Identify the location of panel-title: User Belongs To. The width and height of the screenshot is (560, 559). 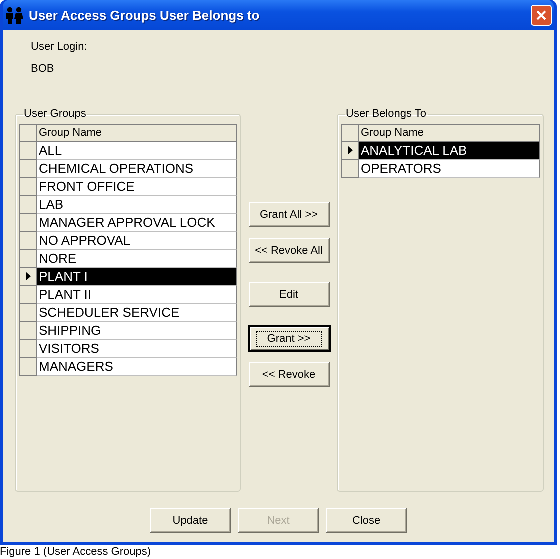
(386, 114).